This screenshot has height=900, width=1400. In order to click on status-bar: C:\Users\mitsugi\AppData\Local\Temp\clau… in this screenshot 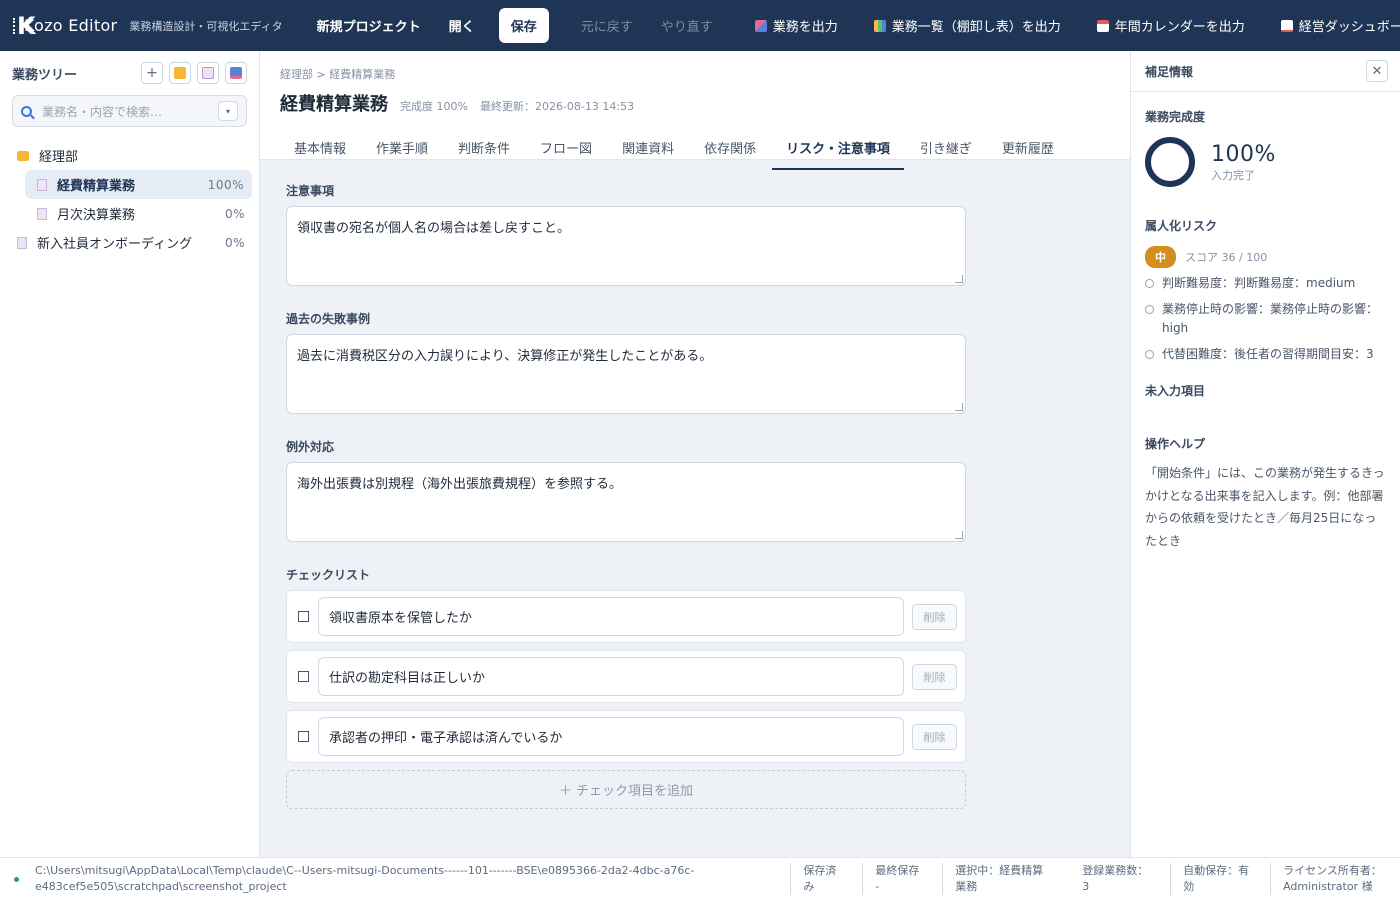, I will do `click(700, 878)`.